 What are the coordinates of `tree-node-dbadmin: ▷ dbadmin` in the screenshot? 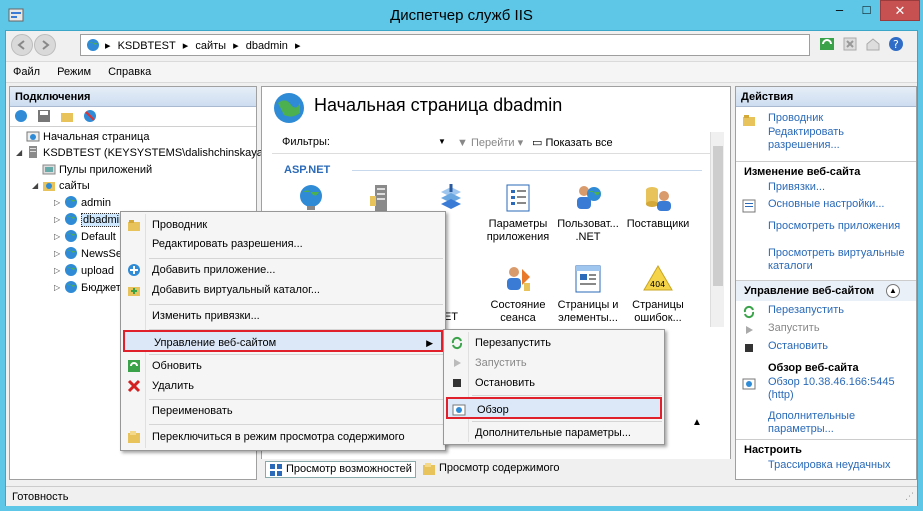 It's located at (91, 220).